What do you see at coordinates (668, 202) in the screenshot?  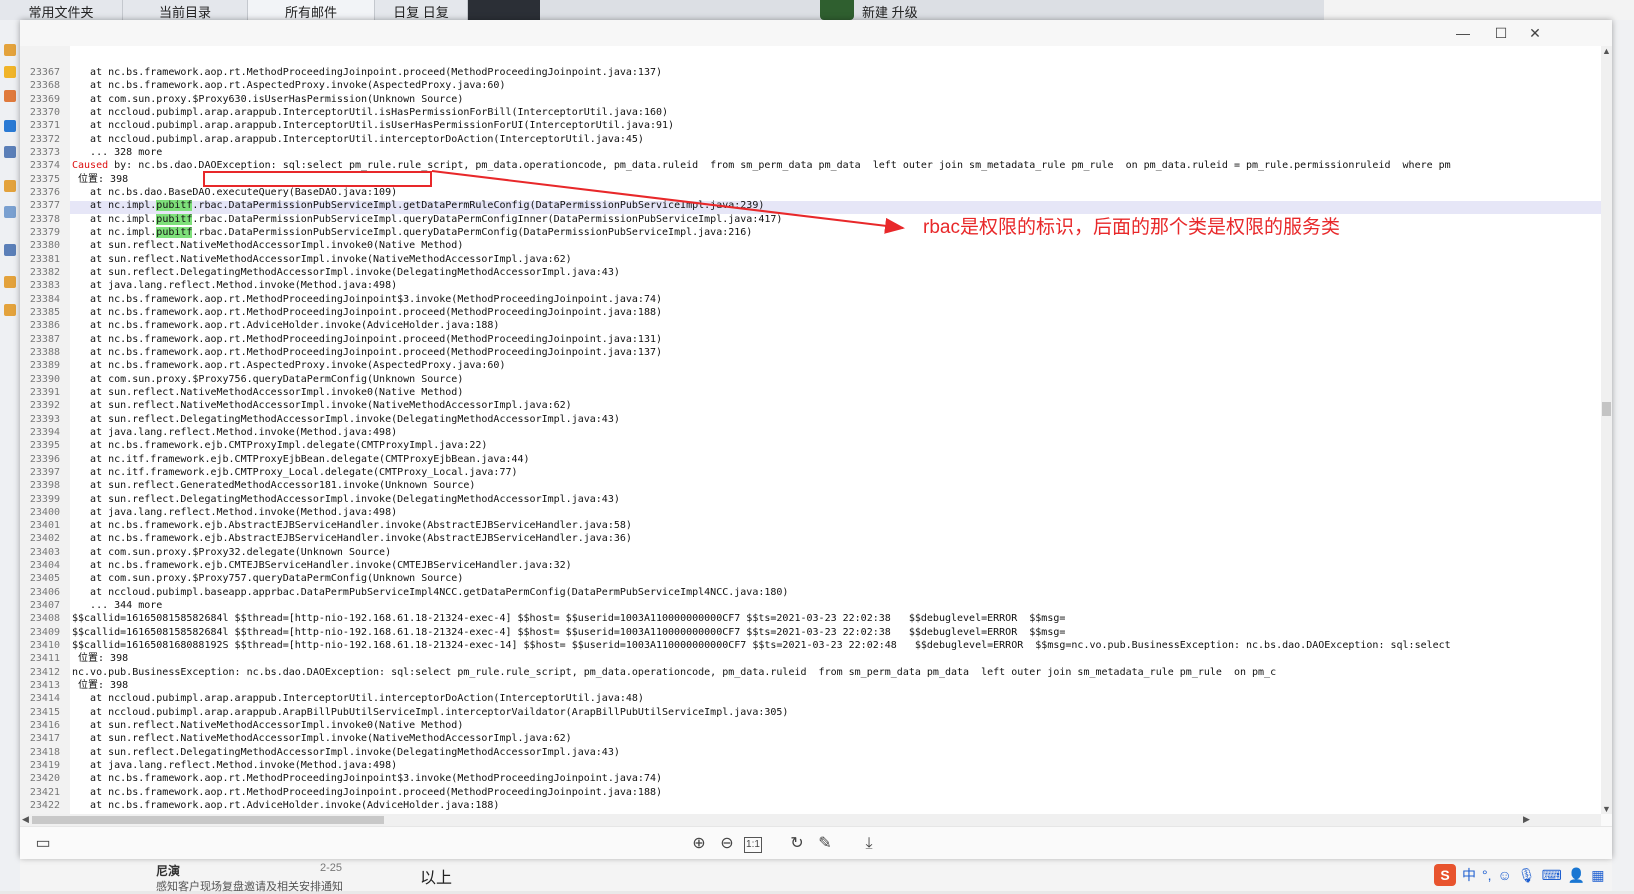 I see `annotation-arrow` at bounding box center [668, 202].